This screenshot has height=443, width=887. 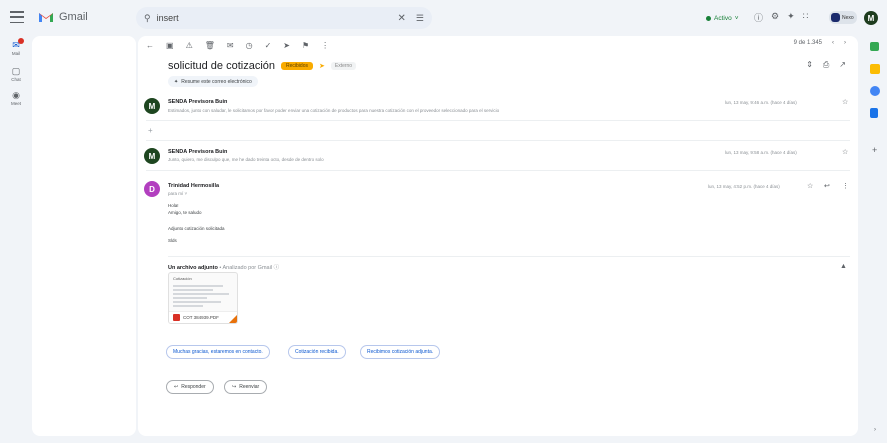 I want to click on open-new-window-icon: ↗, so click(x=842, y=65).